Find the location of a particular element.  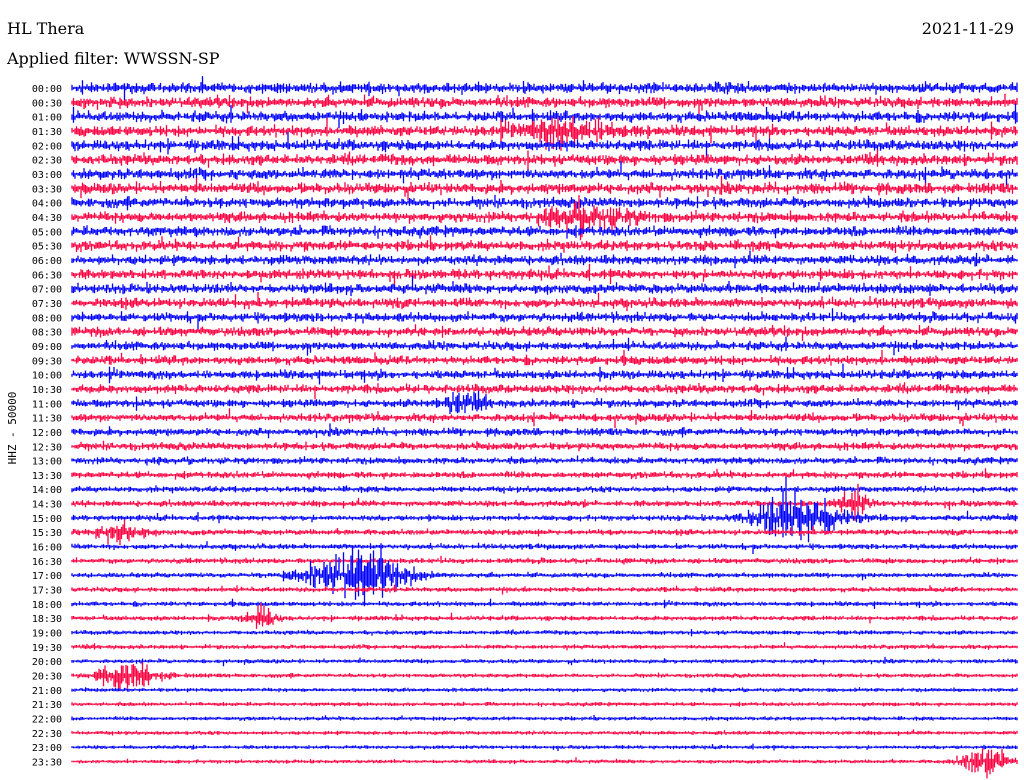

row-time-label: 16:30 is located at coordinates (47, 562).